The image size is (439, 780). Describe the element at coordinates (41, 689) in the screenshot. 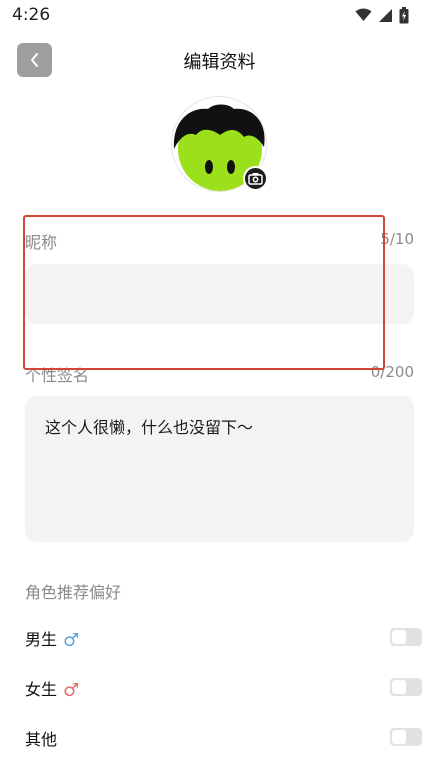

I see `preference-label-female: 女生` at that location.